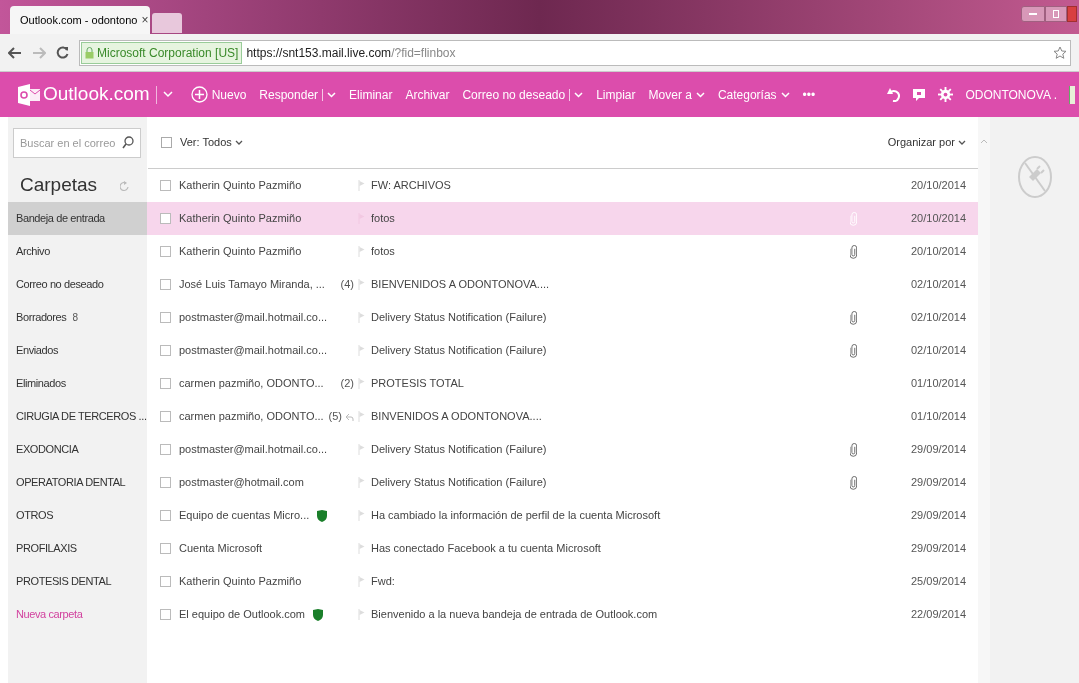  Describe the element at coordinates (199, 94) in the screenshot. I see `plus-circle-icon` at that location.